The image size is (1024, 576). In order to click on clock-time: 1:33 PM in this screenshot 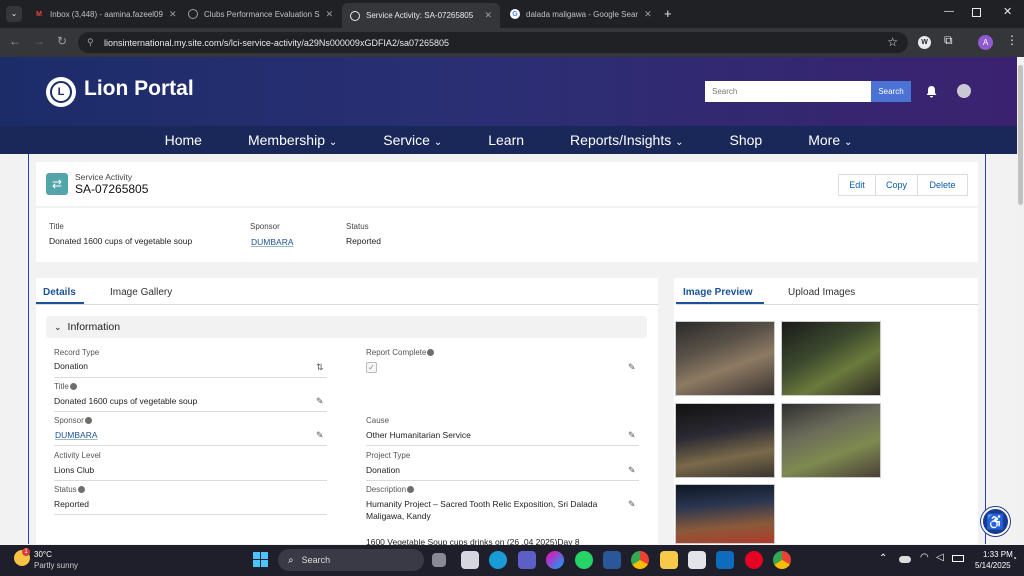, I will do `click(998, 554)`.